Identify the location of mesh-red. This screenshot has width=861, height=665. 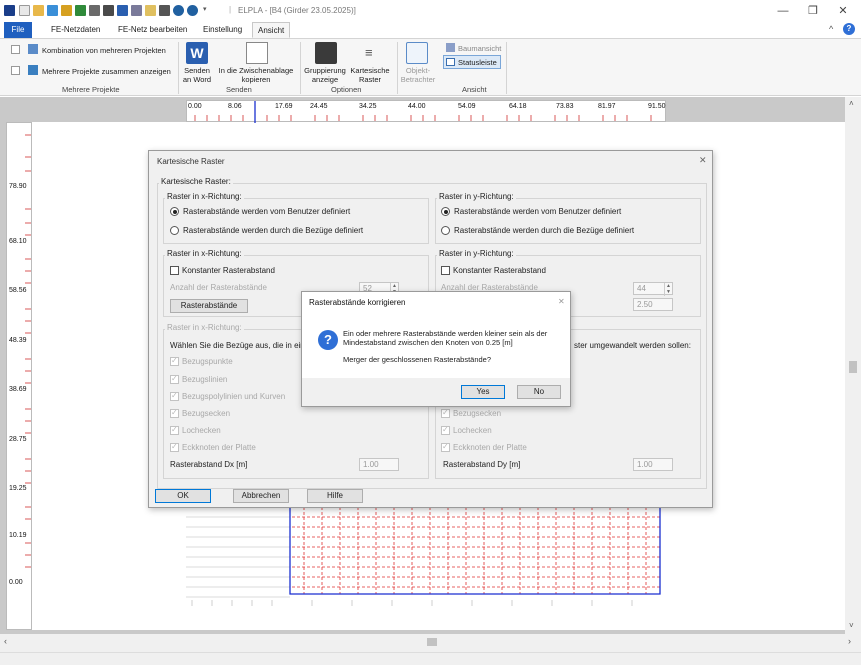
(476, 550).